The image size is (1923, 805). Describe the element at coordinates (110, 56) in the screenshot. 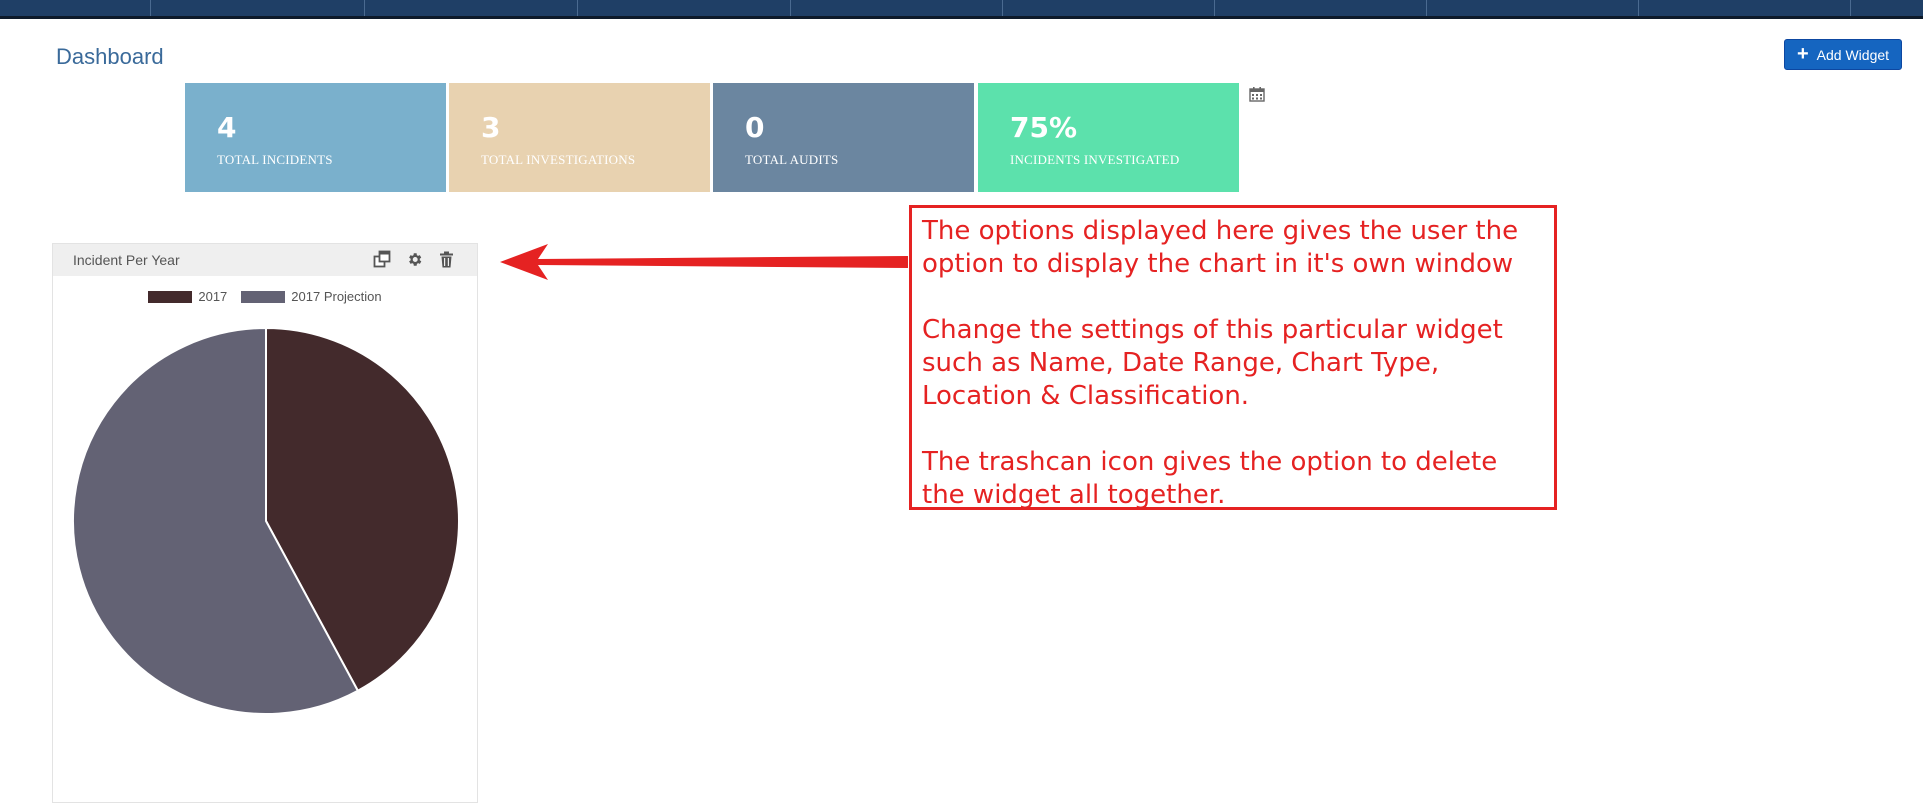

I see `page-title: Dashboard` at that location.